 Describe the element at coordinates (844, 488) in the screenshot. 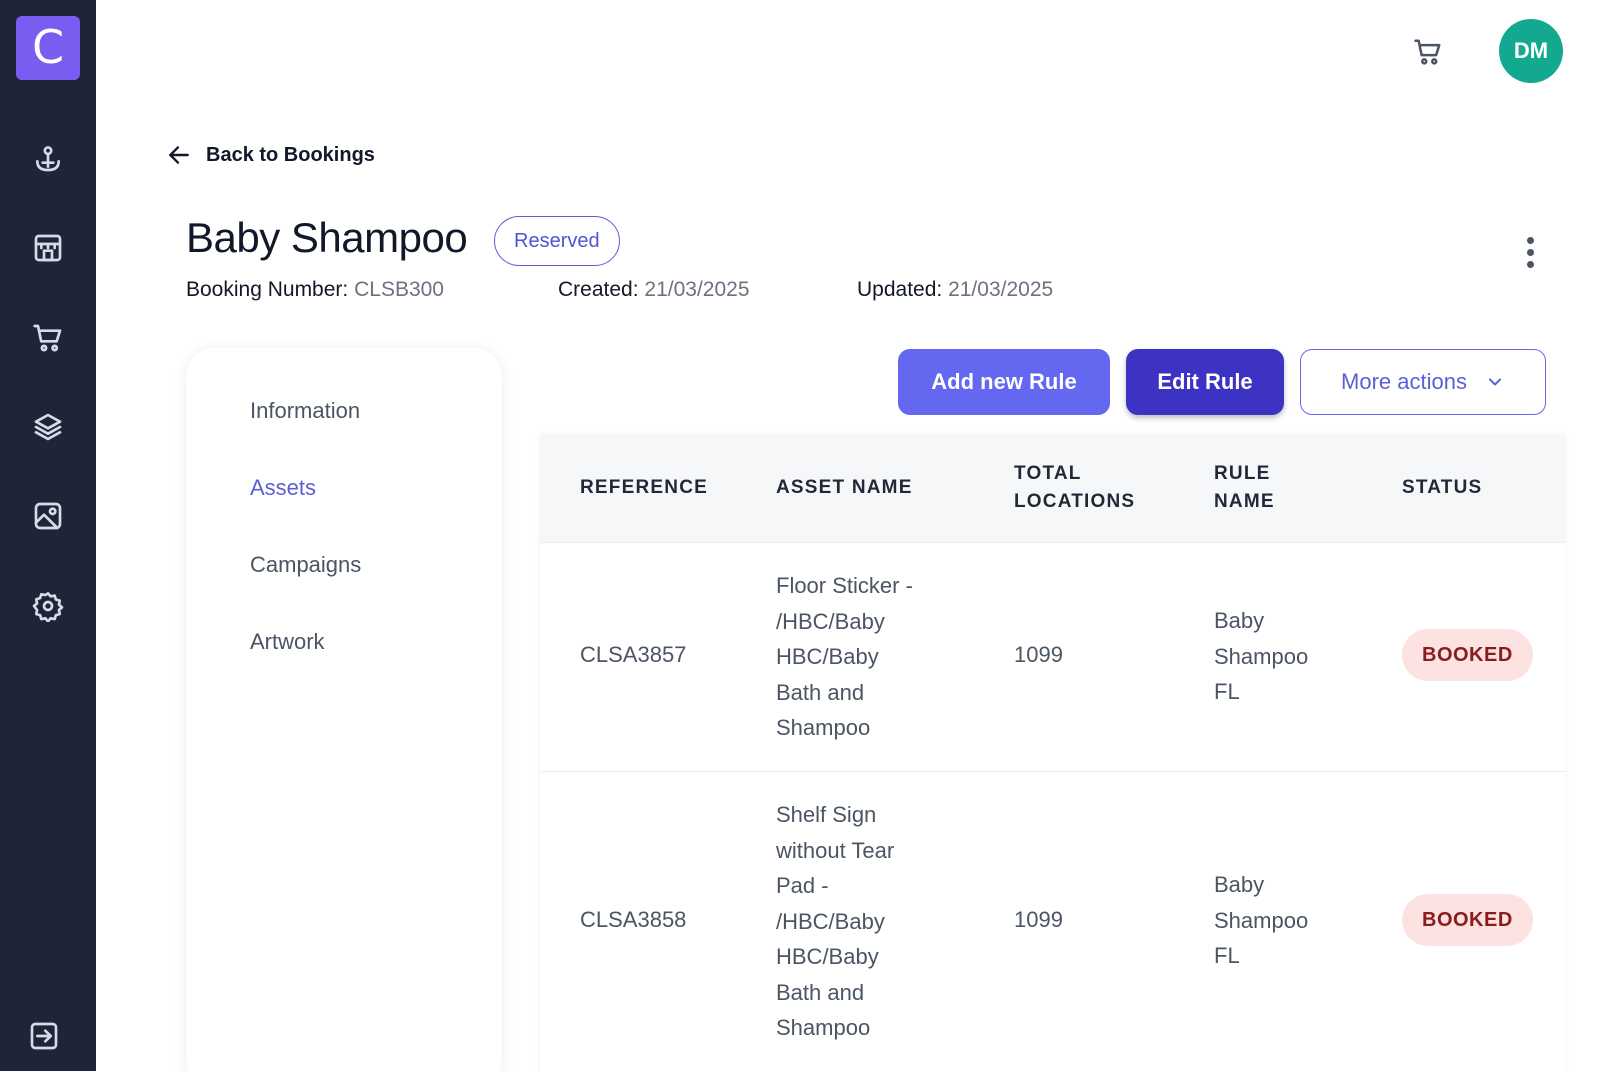

I see `column-asset-name: ASSET NAME` at that location.